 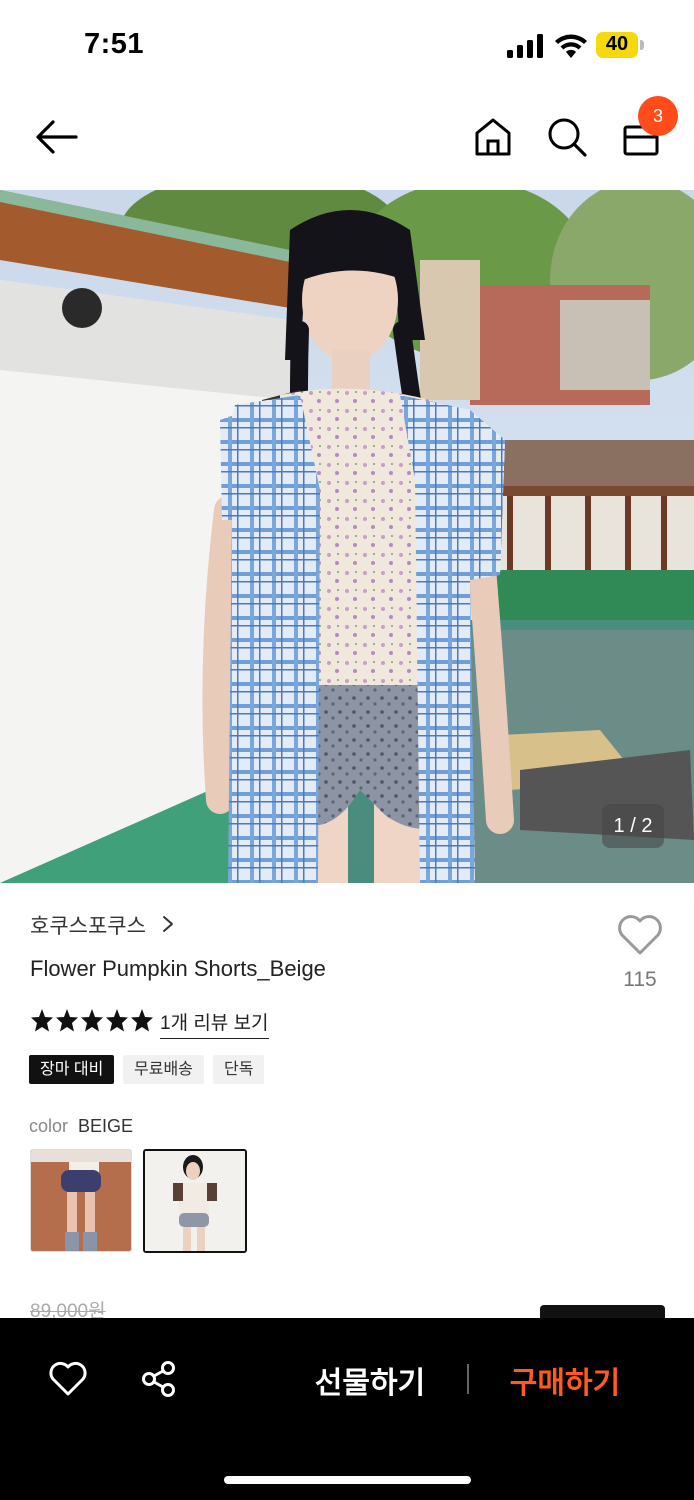 I want to click on star-rating-icon, so click(x=92, y=1020).